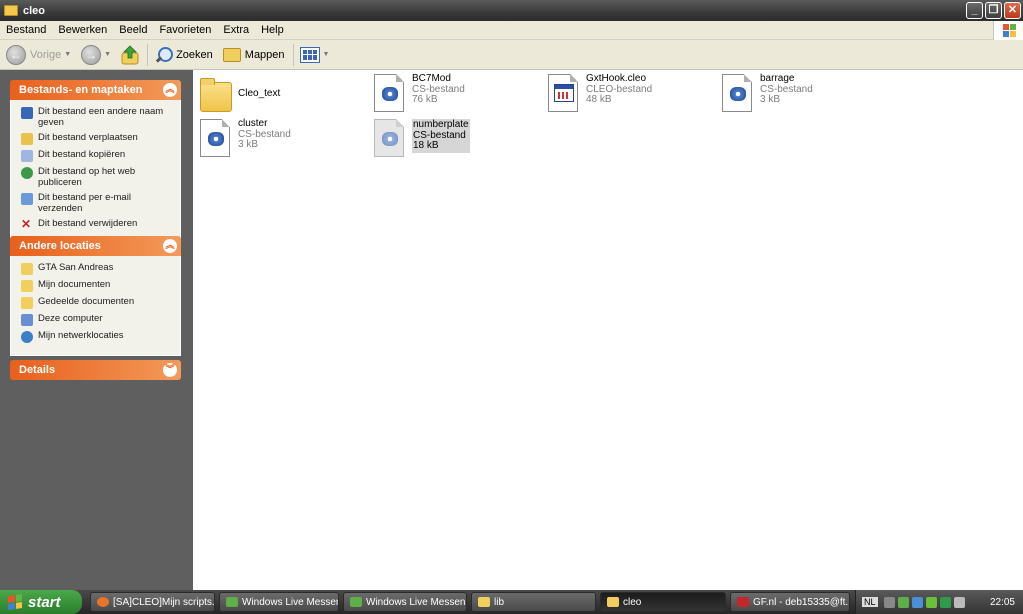 The height and width of the screenshot is (614, 1023). What do you see at coordinates (240, 96) in the screenshot?
I see `file-item-cleo-text: Cleo_text` at bounding box center [240, 96].